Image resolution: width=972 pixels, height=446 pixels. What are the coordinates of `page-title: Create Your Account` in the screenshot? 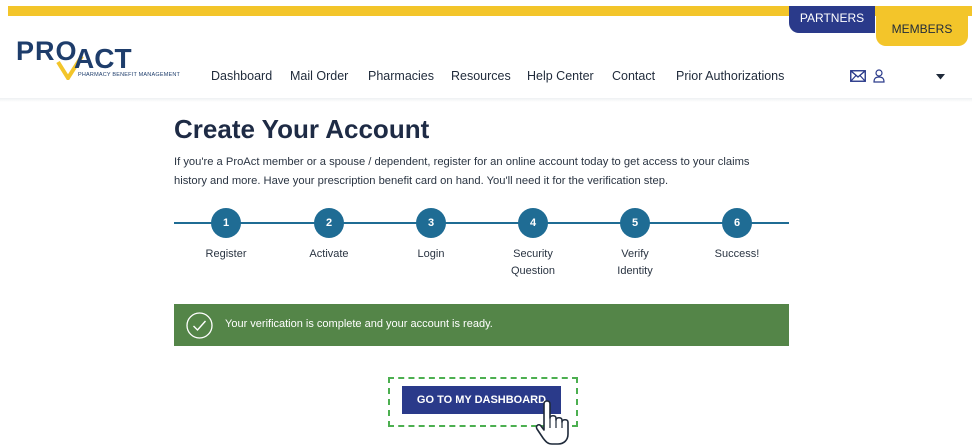 It's located at (302, 129).